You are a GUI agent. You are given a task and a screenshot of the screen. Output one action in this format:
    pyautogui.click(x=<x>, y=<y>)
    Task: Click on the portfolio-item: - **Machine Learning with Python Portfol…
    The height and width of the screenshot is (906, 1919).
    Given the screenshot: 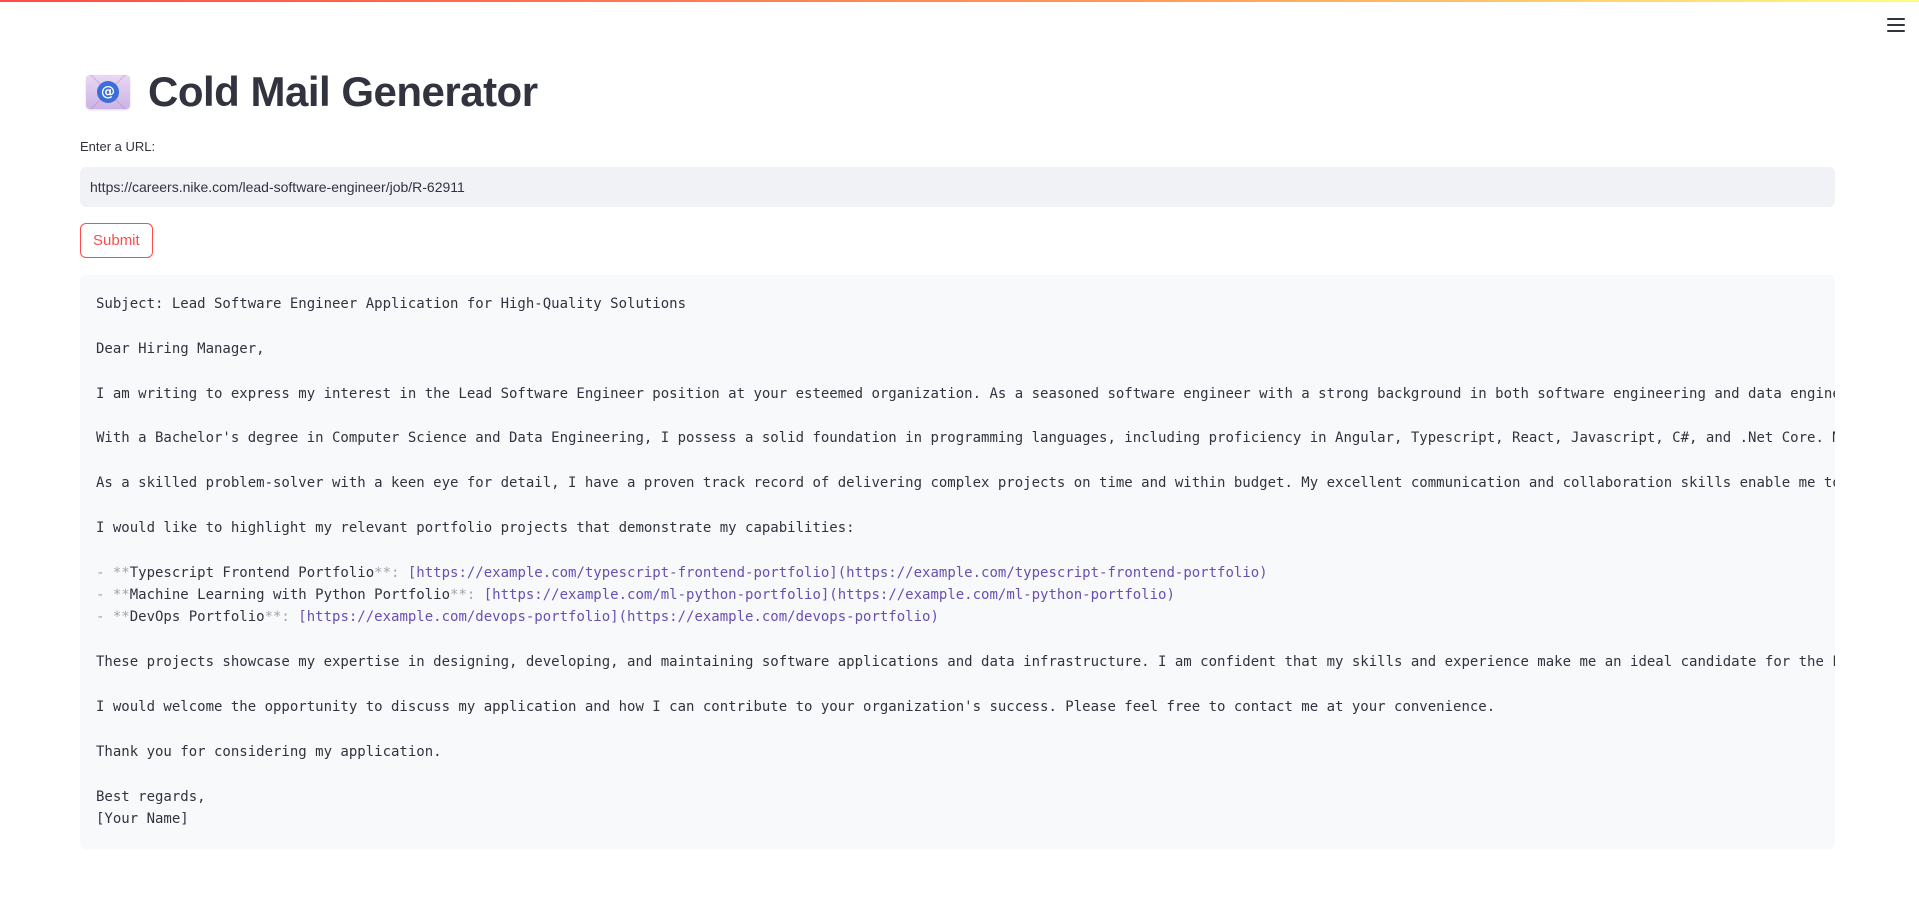 What is the action you would take?
    pyautogui.click(x=957, y=595)
    